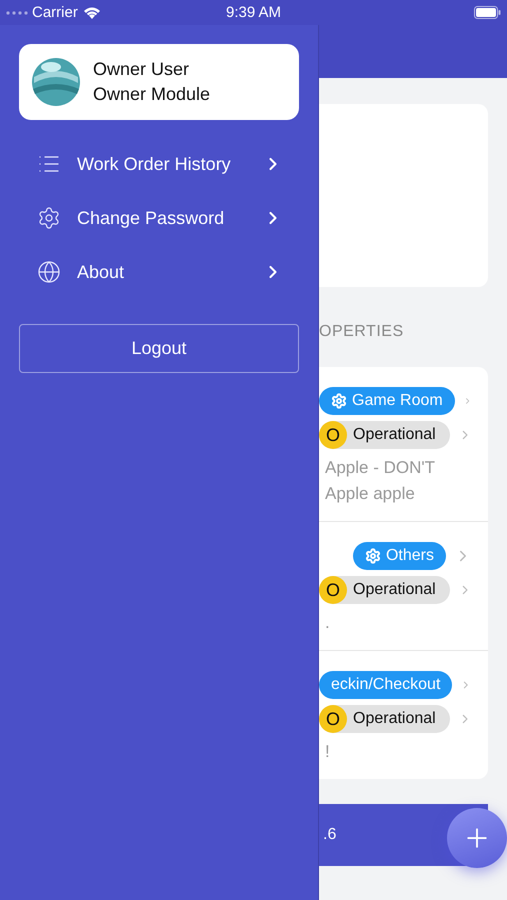 The width and height of the screenshot is (507, 900). What do you see at coordinates (362, 332) in the screenshot?
I see `section-heading: OPERTIES` at bounding box center [362, 332].